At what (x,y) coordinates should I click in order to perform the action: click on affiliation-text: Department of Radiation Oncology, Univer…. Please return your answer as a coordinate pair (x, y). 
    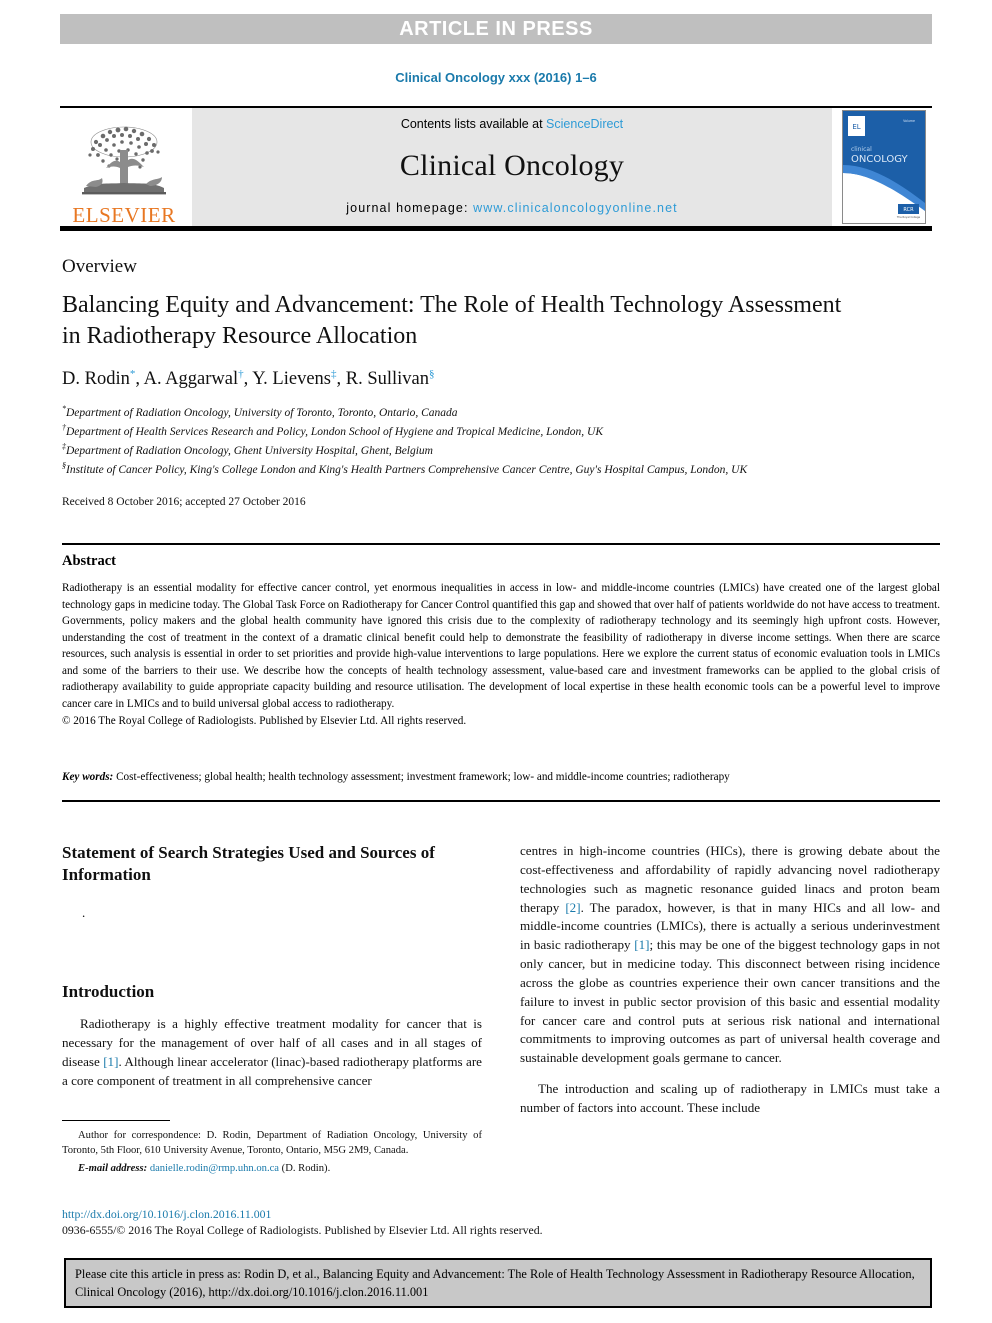
    Looking at the image, I should click on (262, 412).